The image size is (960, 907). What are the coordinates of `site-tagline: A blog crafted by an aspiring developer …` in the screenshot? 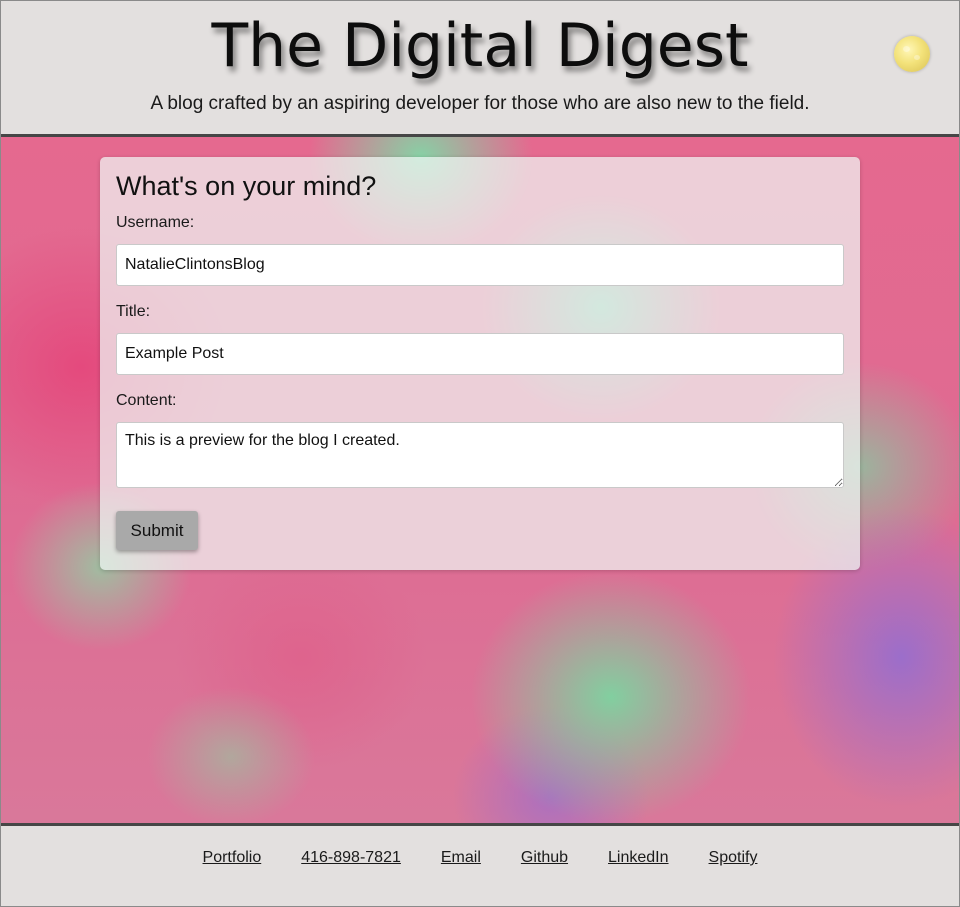 It's located at (480, 103).